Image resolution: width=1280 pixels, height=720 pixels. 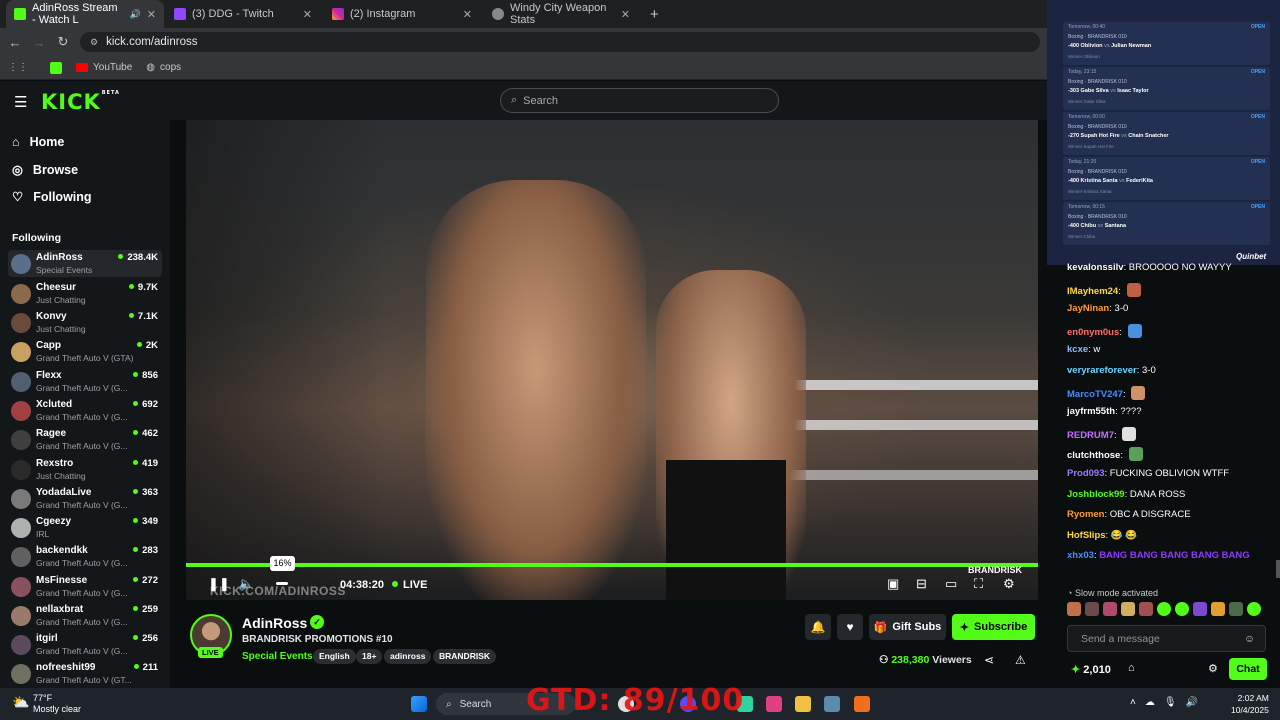 What do you see at coordinates (408, 656) in the screenshot?
I see `tag-adinross: adinross` at bounding box center [408, 656].